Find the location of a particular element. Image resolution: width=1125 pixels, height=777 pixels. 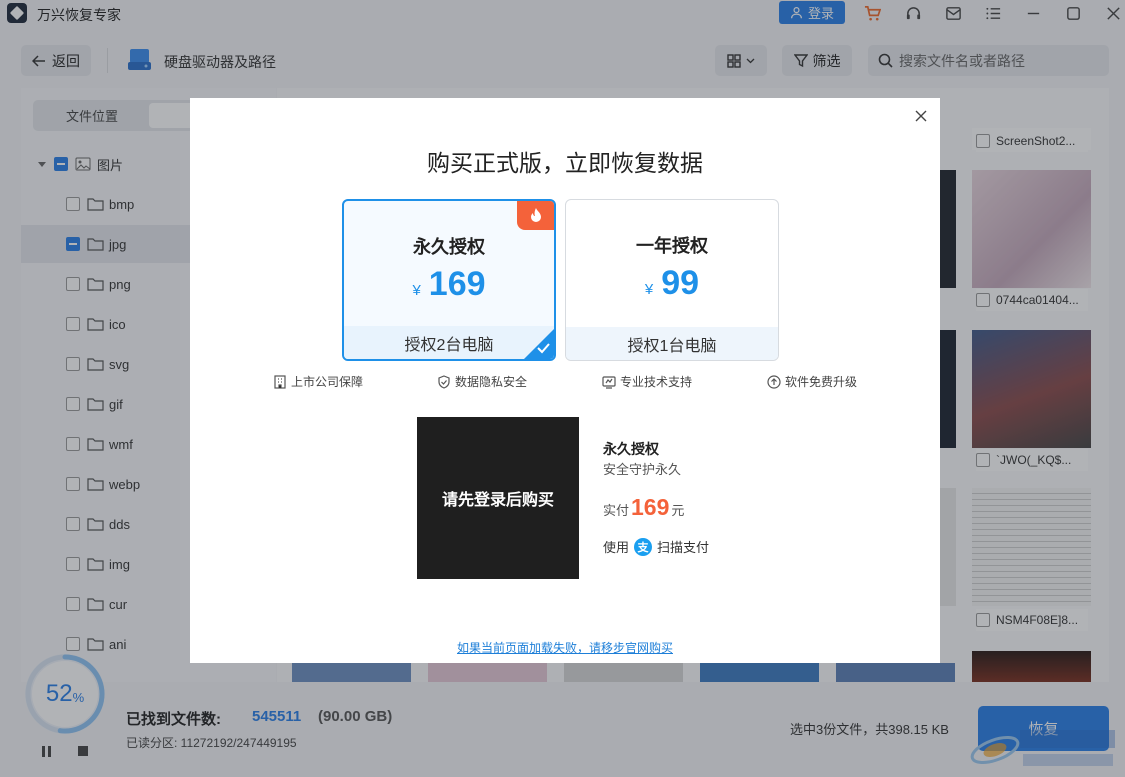

feature-listed-company: 上市公司保障 is located at coordinates (318, 381).